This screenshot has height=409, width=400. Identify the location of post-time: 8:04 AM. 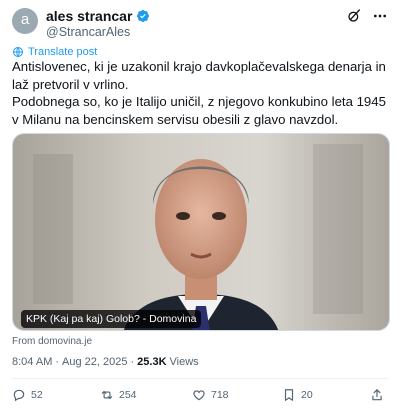
(32, 362).